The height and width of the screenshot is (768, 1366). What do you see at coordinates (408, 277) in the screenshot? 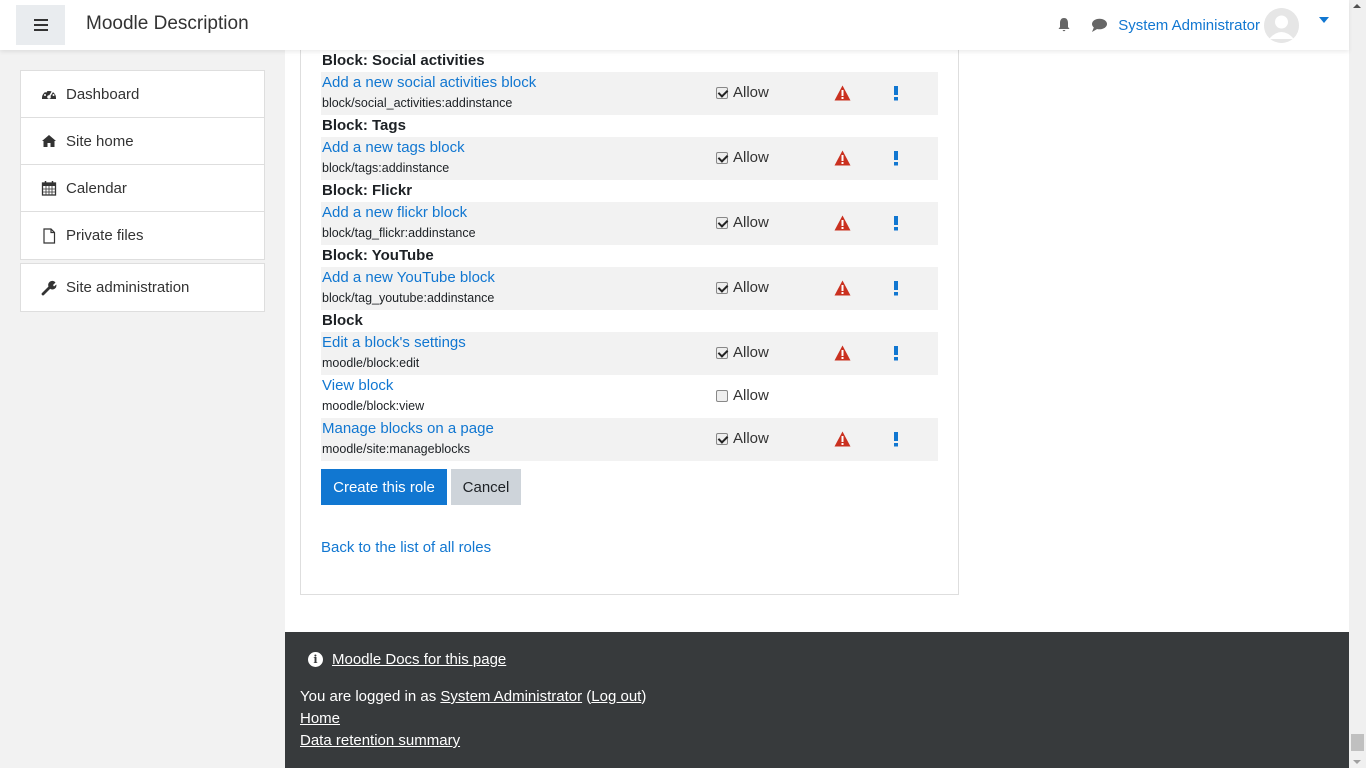
I see `permission-name-link: Add a new YouTube block` at bounding box center [408, 277].